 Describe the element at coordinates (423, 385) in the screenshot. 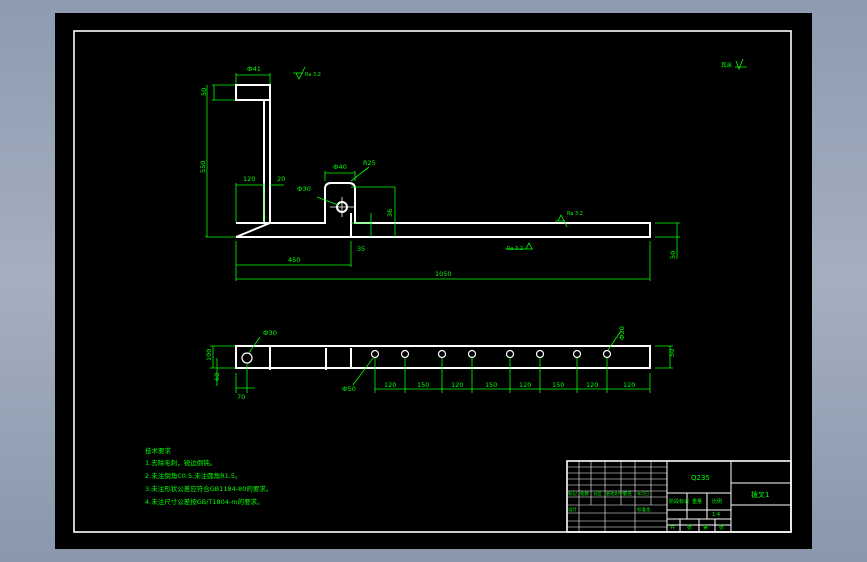

I see `dim-spacing-2: 150` at that location.